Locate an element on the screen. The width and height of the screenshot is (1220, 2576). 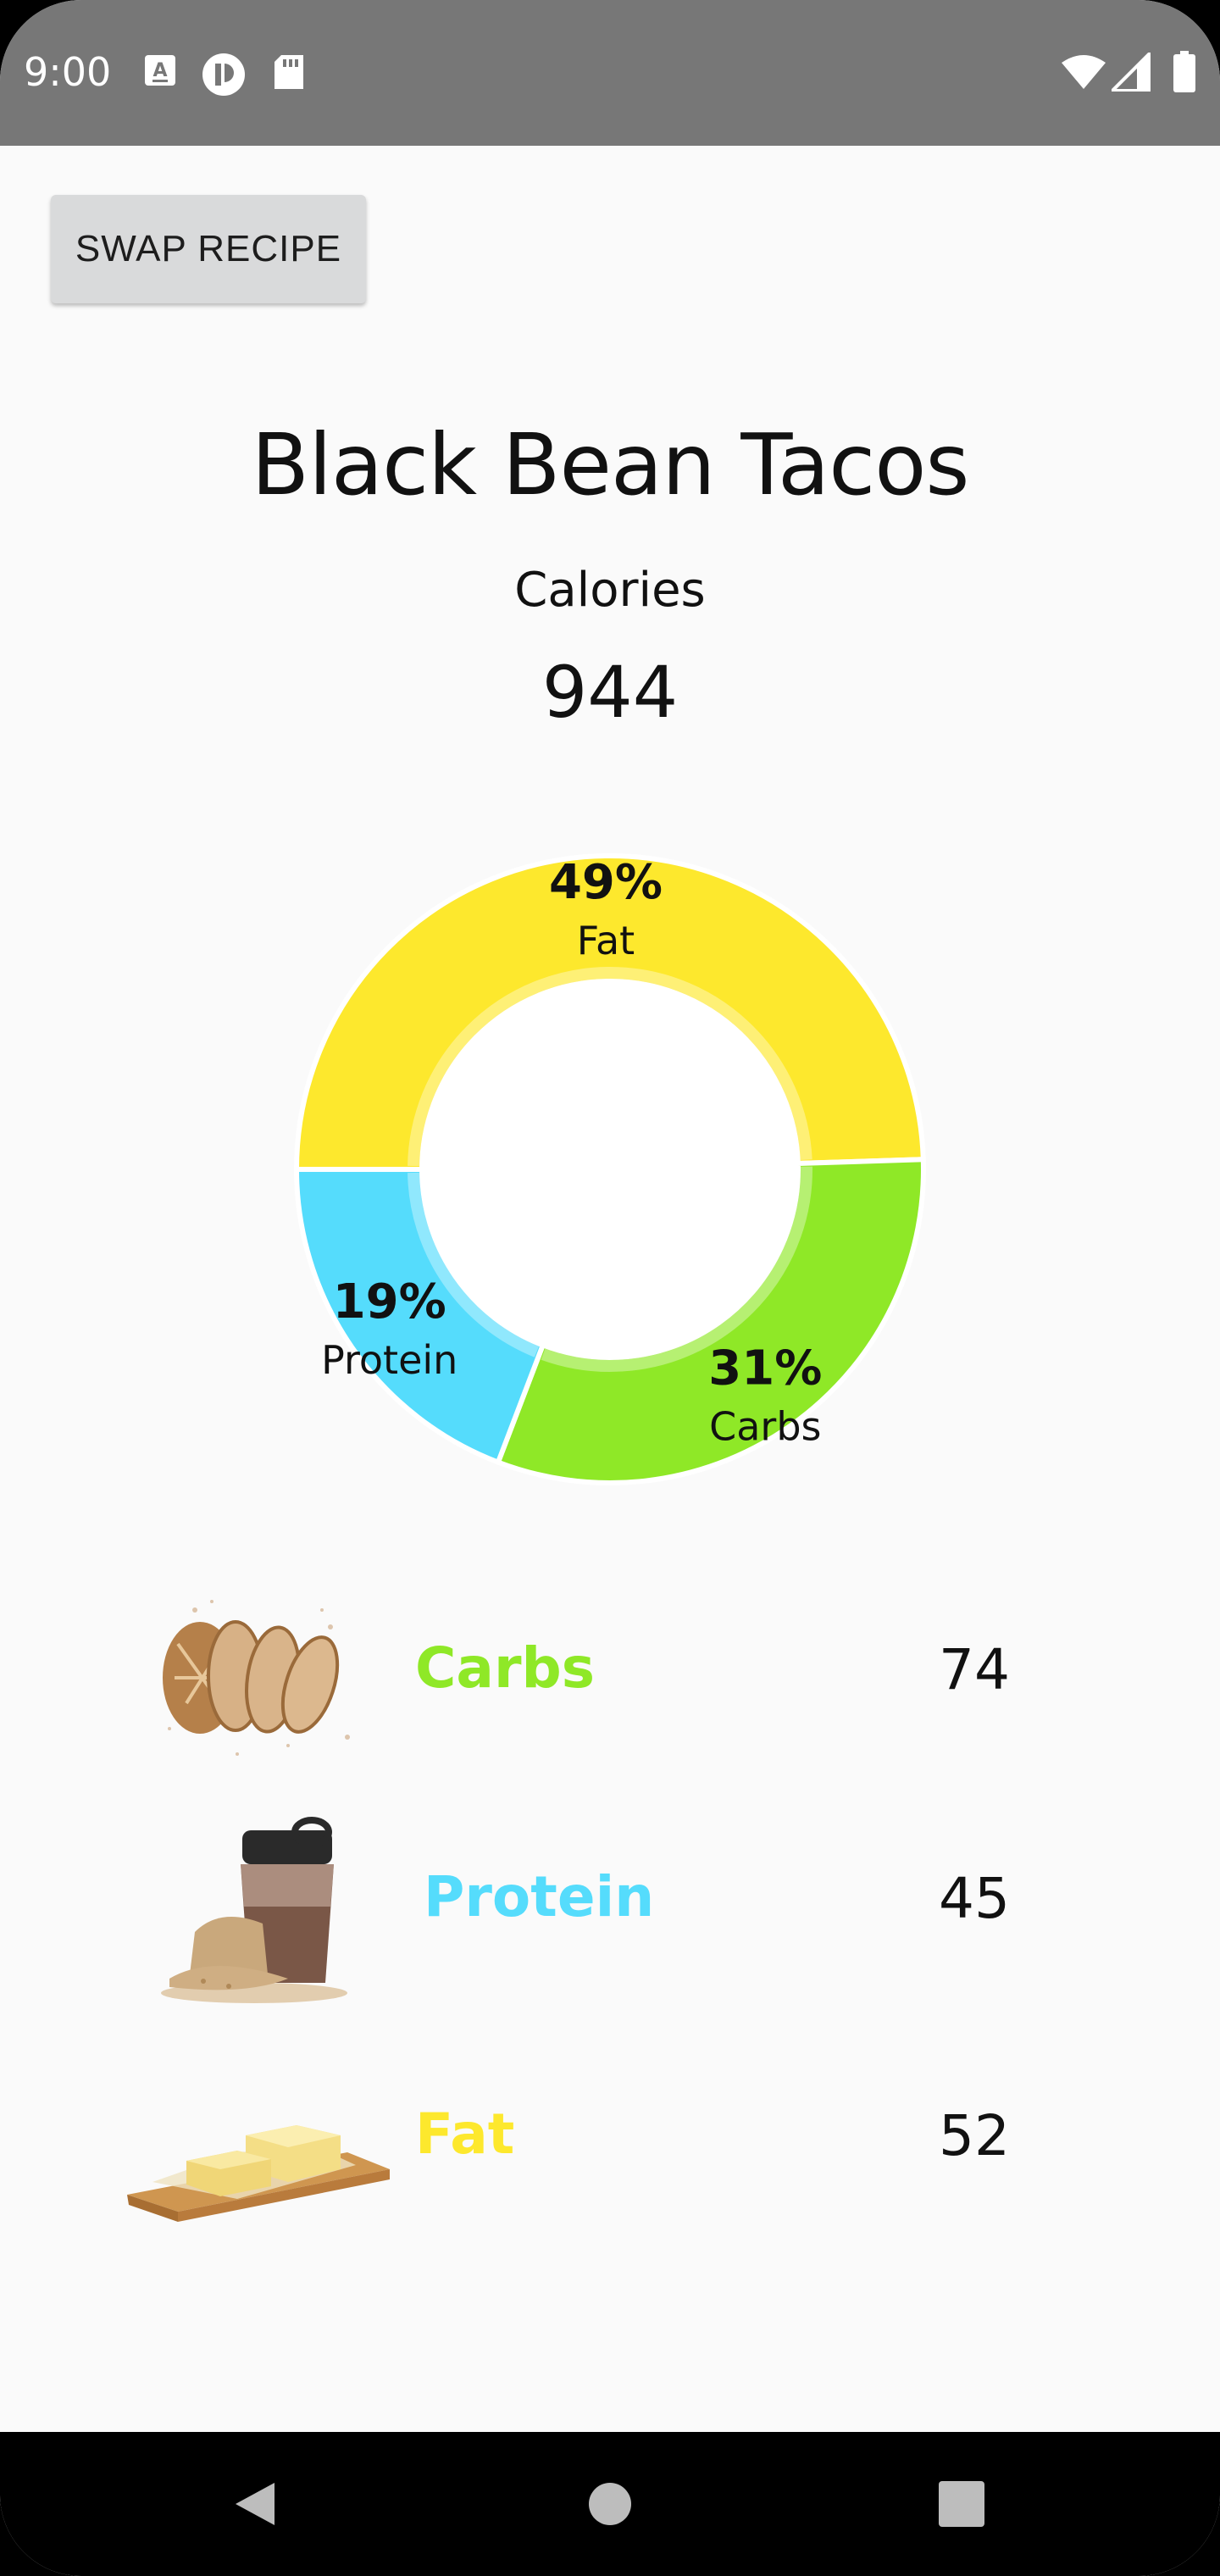
butter-image is located at coordinates (258, 2144).